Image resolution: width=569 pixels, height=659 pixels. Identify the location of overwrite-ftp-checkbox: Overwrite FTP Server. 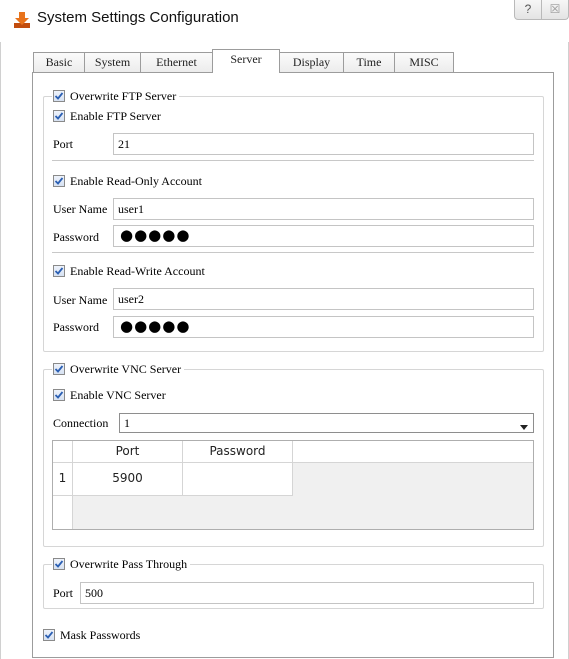
(116, 96).